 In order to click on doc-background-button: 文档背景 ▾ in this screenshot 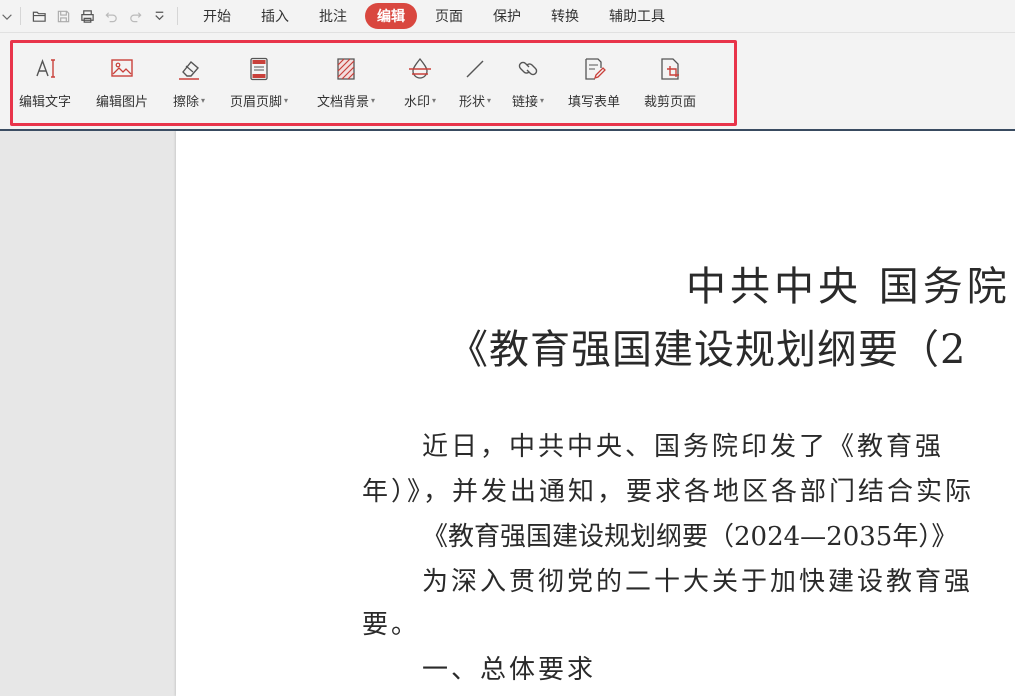, I will do `click(346, 82)`.